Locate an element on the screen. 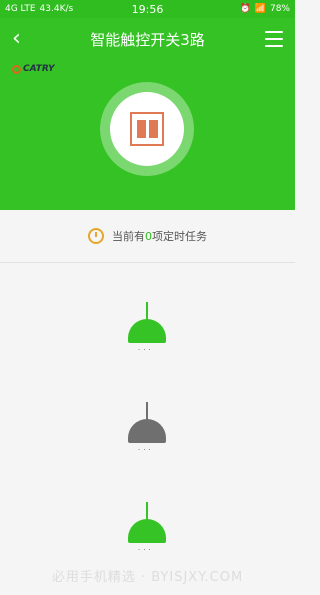 The height and width of the screenshot is (595, 320). lamp-2-button: ··· is located at coordinates (147, 432).